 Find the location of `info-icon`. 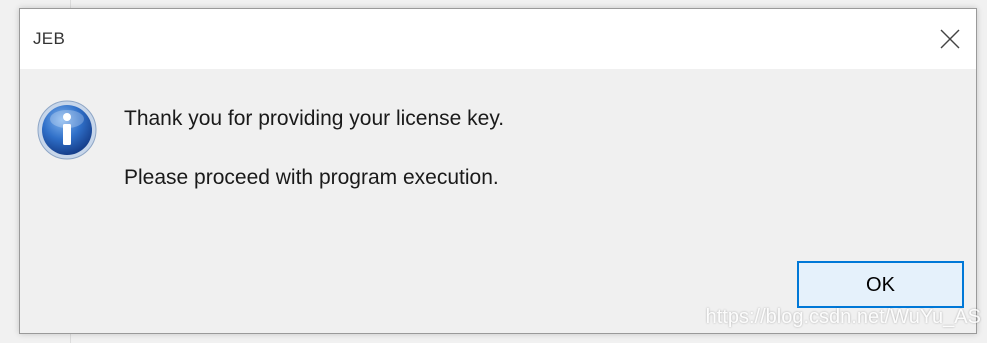

info-icon is located at coordinates (67, 130).